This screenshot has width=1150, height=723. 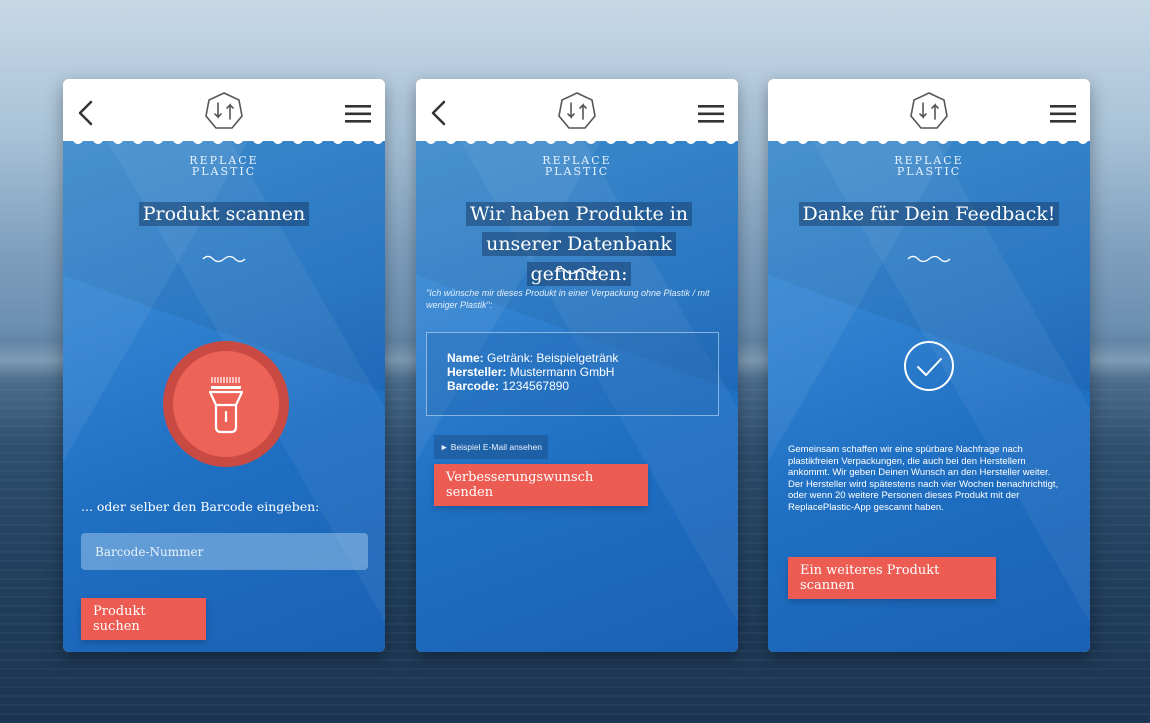 I want to click on page-title-wrap: Danke für Dein Feedback!, so click(x=929, y=214).